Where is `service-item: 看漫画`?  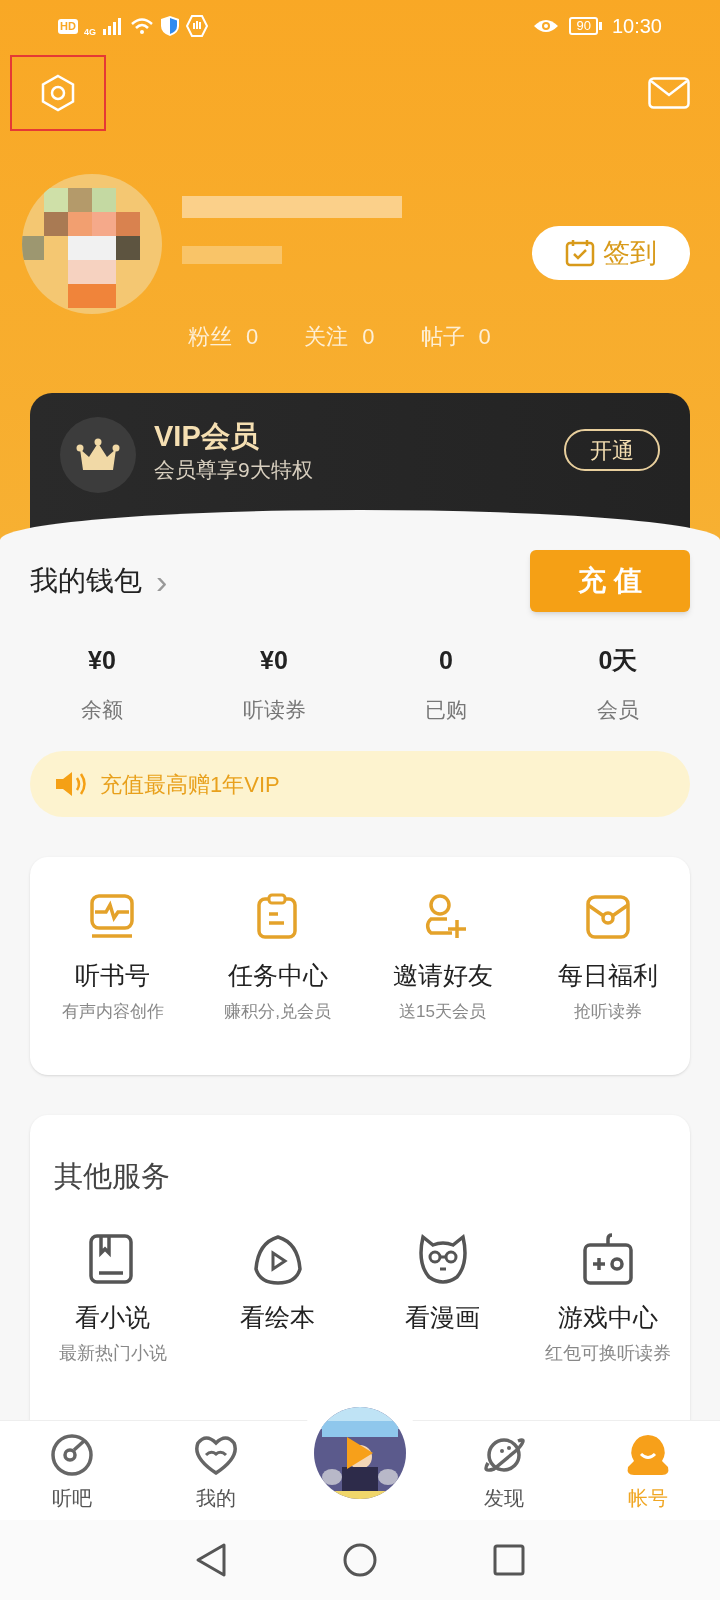 service-item: 看漫画 is located at coordinates (442, 1299).